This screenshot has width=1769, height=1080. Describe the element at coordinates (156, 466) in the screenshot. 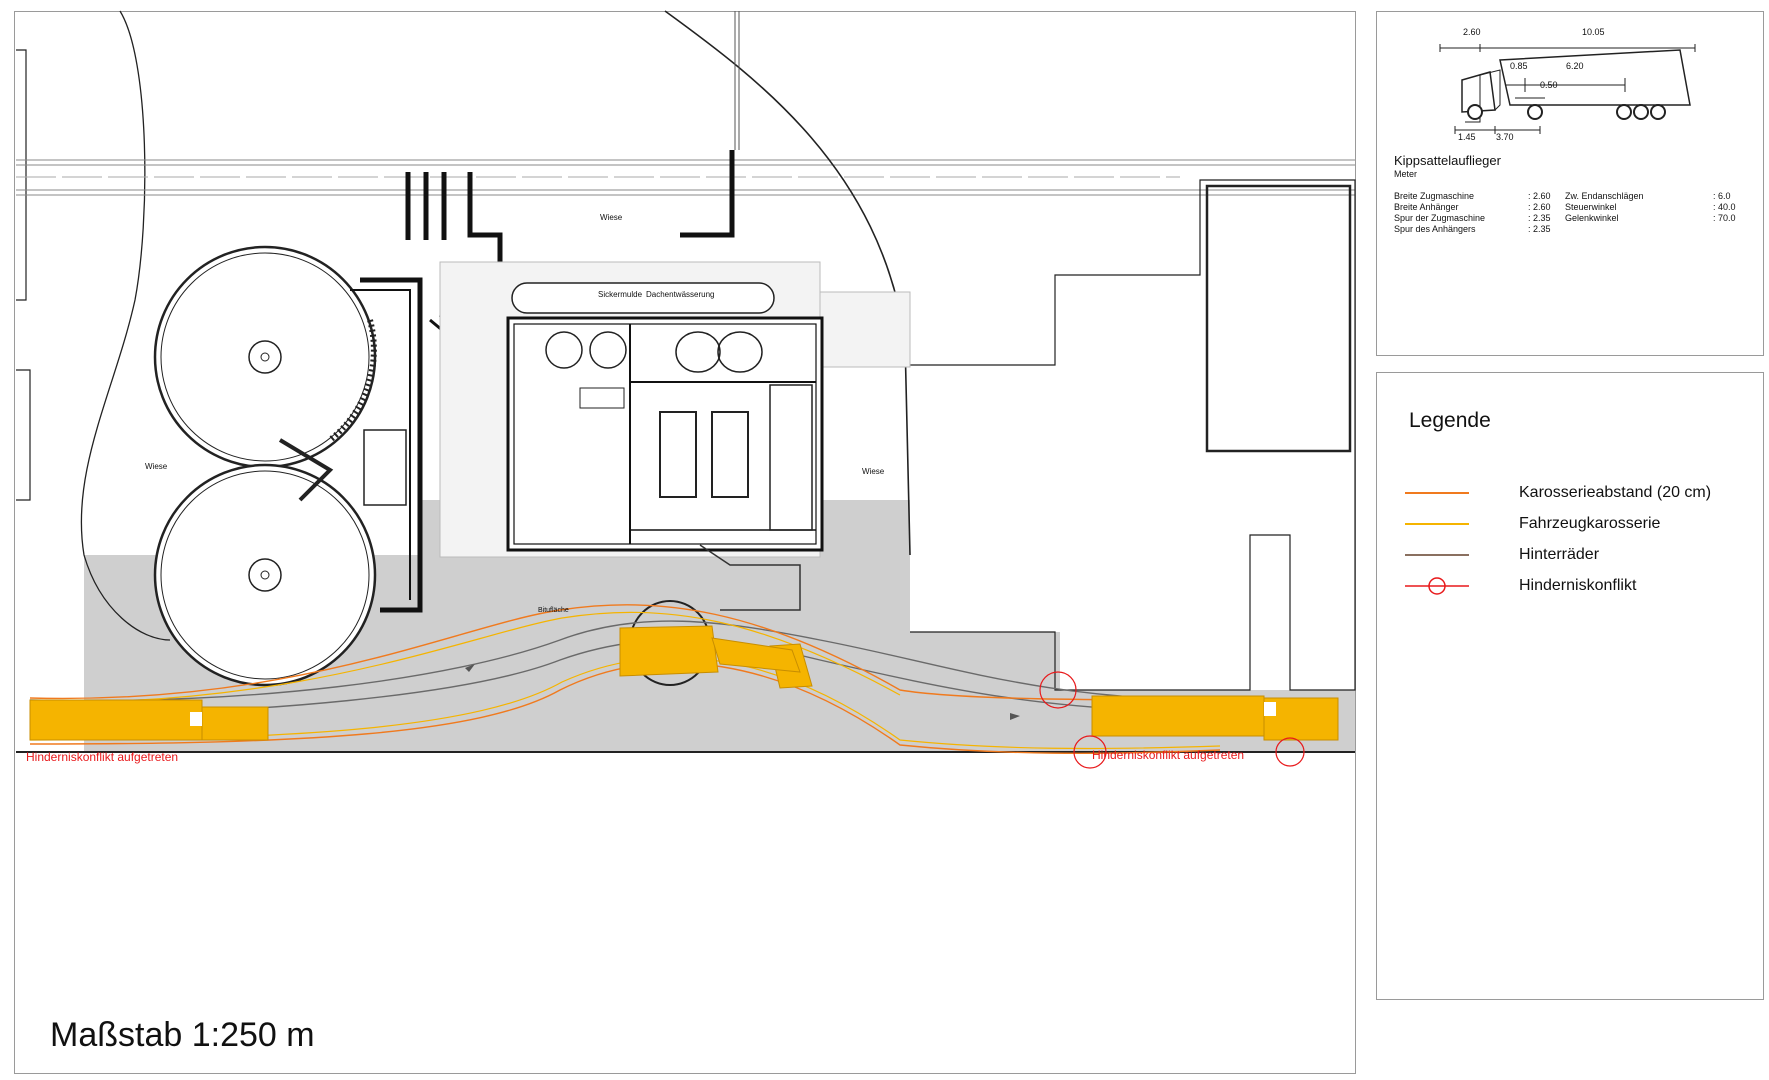

I see `label-wiese-left: Wiese` at that location.